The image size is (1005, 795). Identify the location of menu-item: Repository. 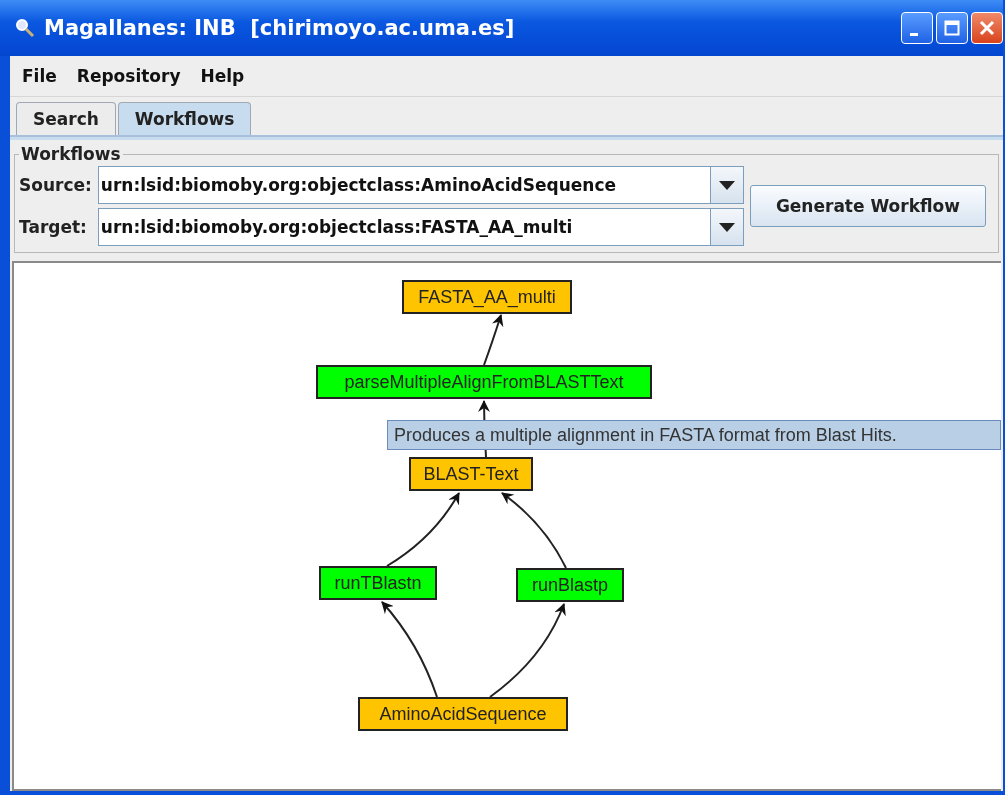
(128, 76).